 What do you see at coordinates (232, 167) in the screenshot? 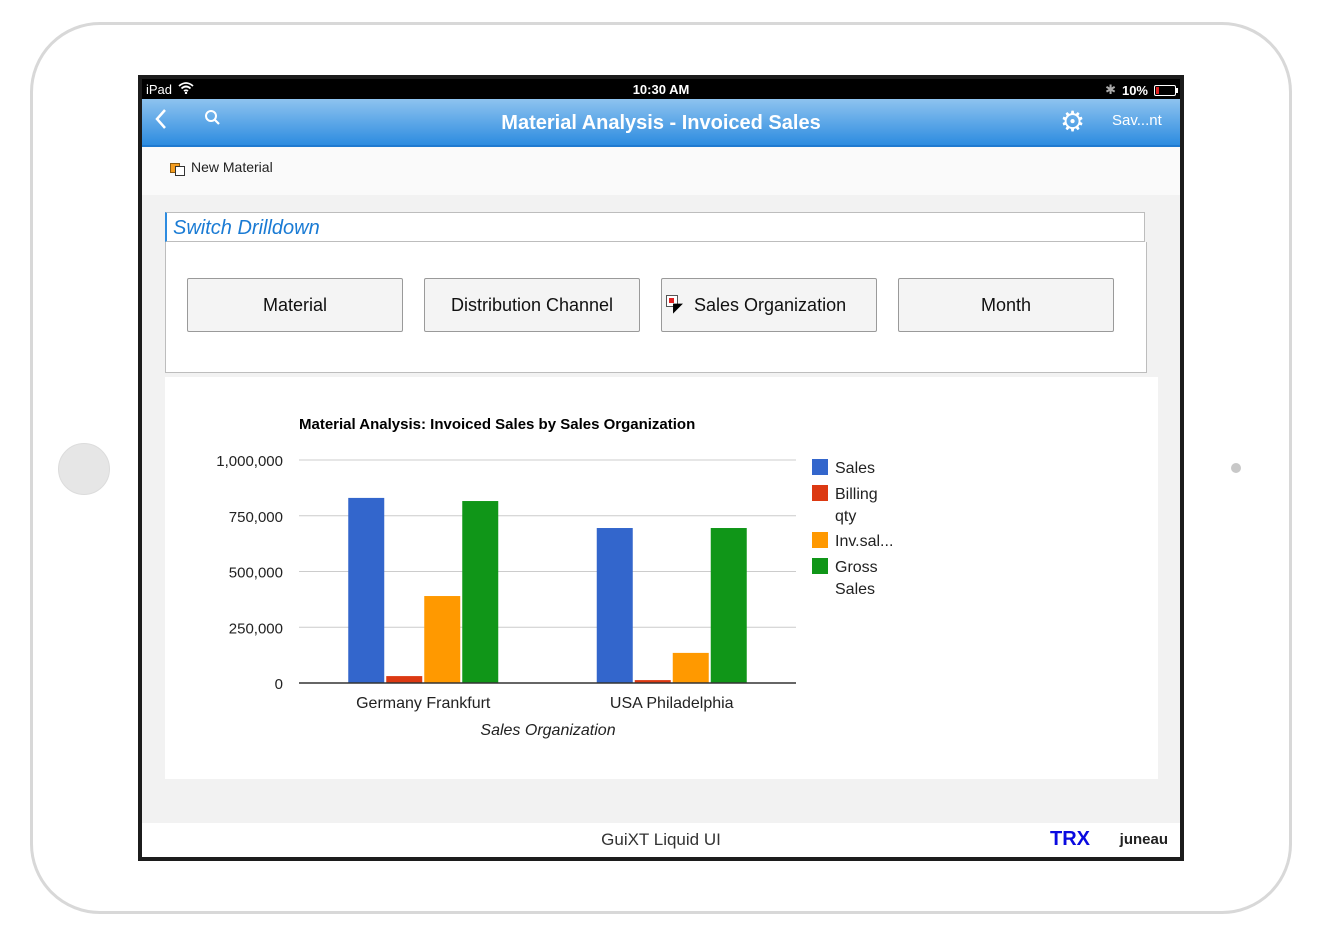
I see `new-material-label: New Material` at bounding box center [232, 167].